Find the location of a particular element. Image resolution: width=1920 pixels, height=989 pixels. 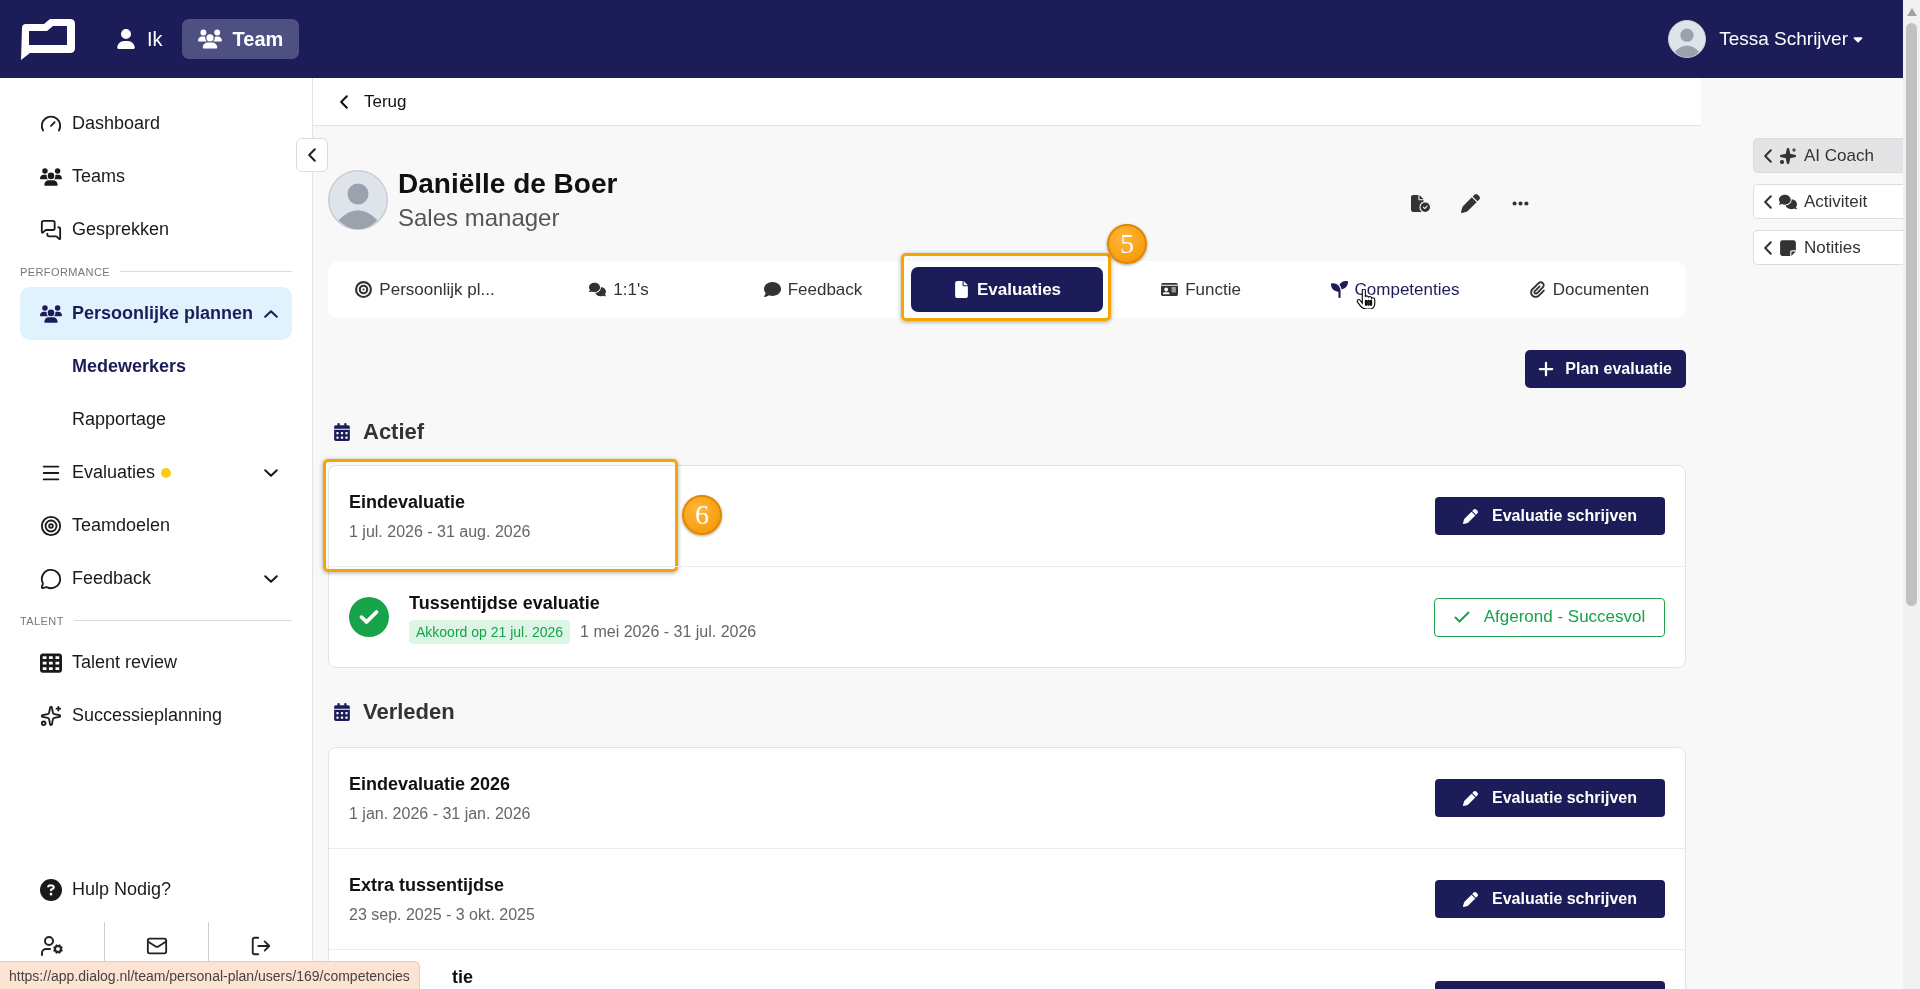

sticky-note-icon is located at coordinates (1788, 247).